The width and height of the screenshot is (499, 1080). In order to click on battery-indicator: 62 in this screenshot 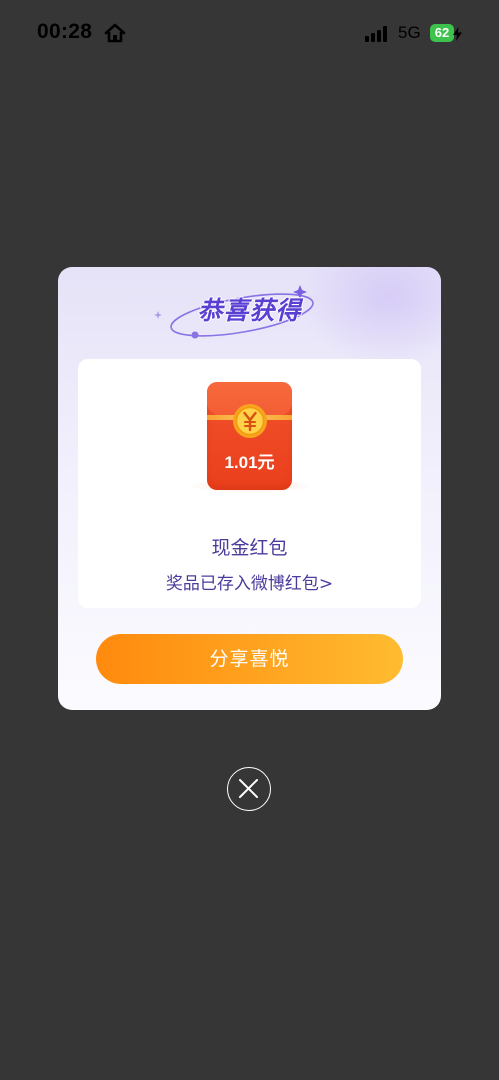, I will do `click(442, 33)`.